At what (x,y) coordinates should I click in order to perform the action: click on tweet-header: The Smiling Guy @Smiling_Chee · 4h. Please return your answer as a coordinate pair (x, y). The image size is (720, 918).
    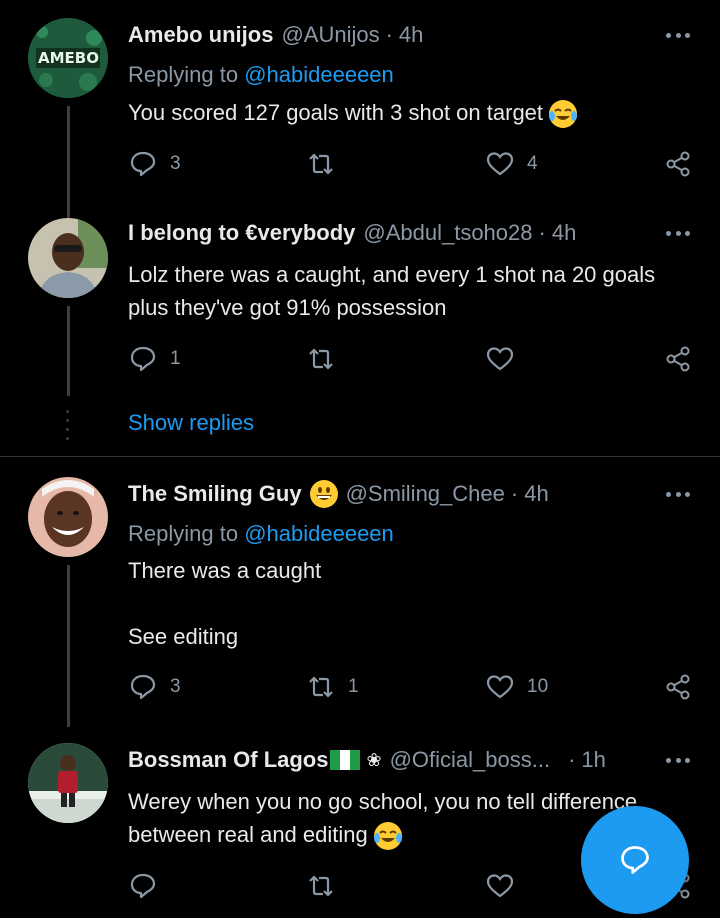
    Looking at the image, I should click on (338, 494).